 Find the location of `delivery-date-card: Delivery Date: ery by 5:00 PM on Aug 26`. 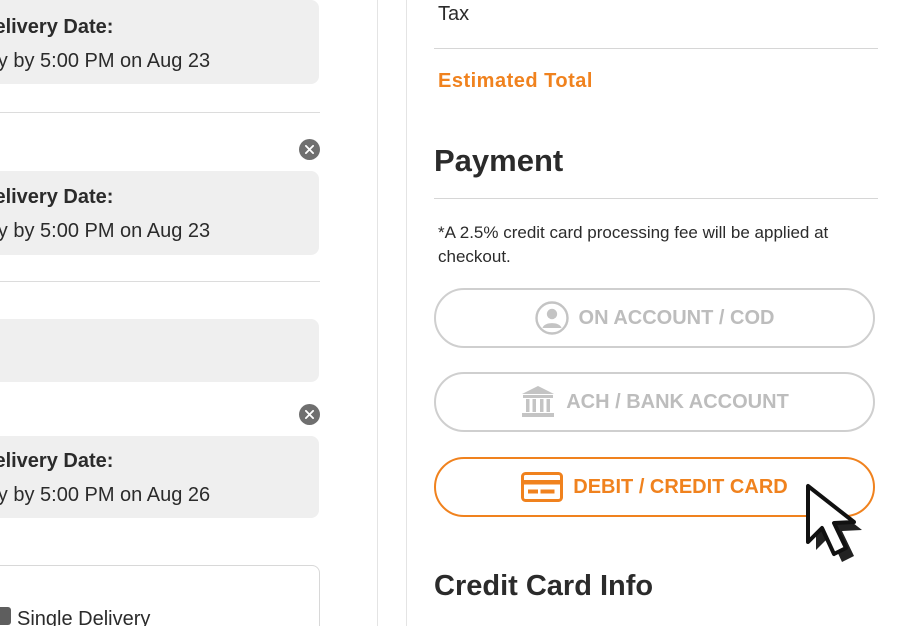

delivery-date-card: Delivery Date: ery by 5:00 PM on Aug 26 is located at coordinates (159, 477).